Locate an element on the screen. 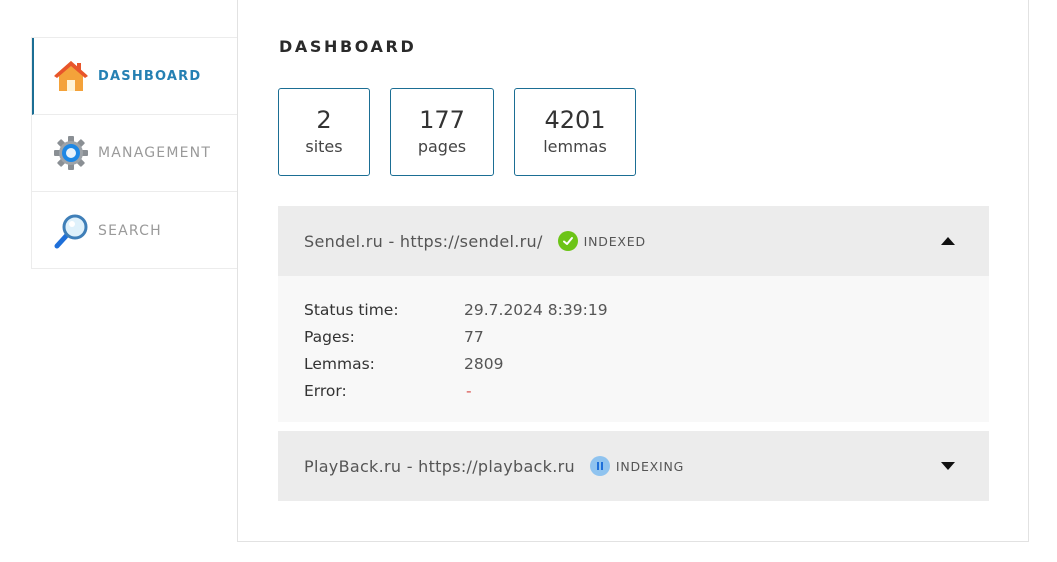 The image size is (1057, 562). detail-value: 2809 is located at coordinates (484, 363).